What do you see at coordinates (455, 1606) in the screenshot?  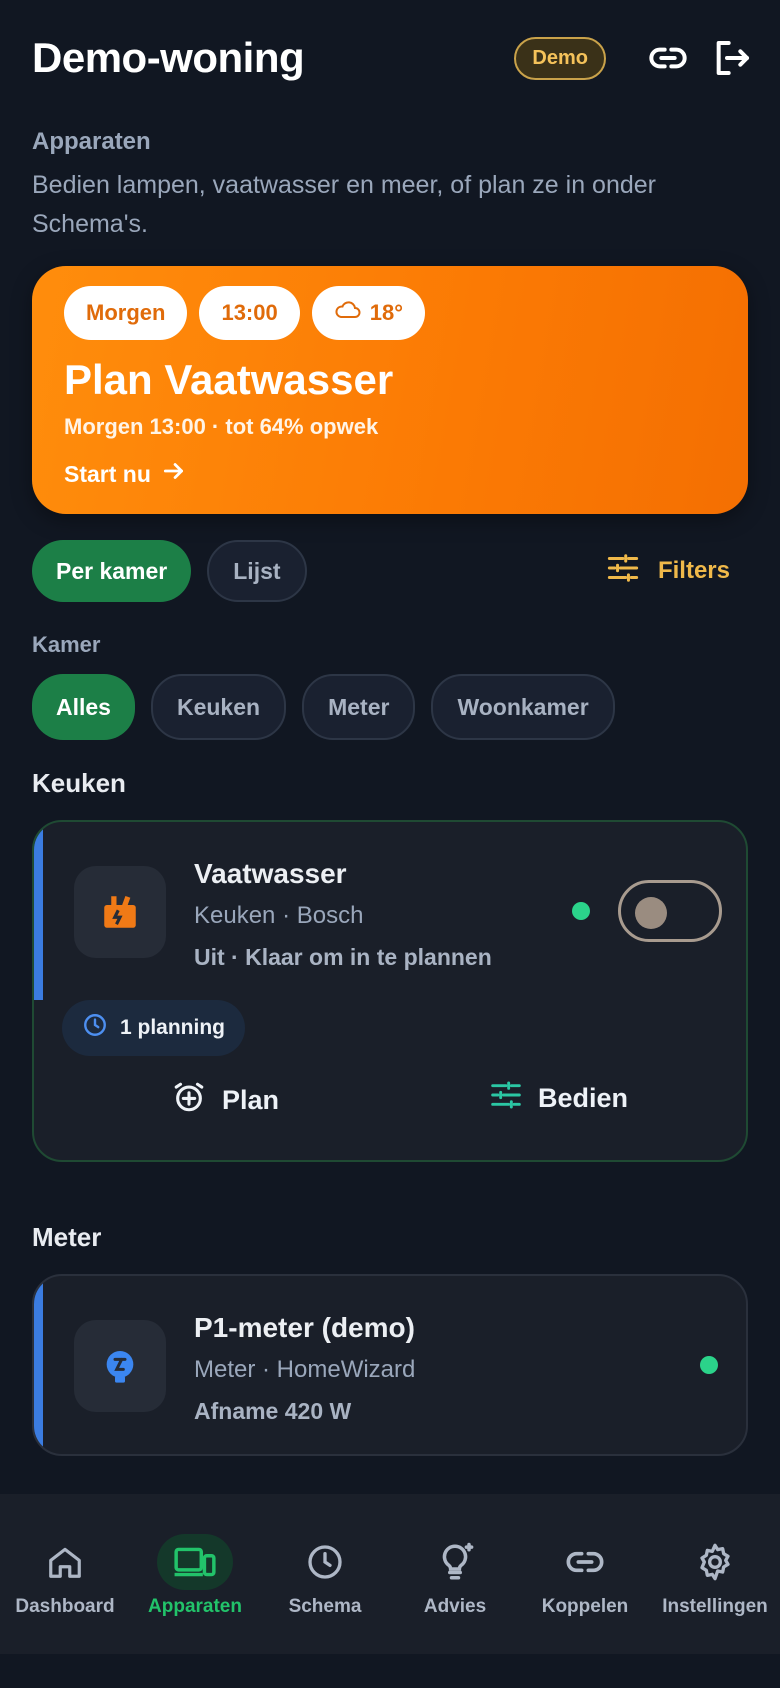 I see `nav-label: Advies` at bounding box center [455, 1606].